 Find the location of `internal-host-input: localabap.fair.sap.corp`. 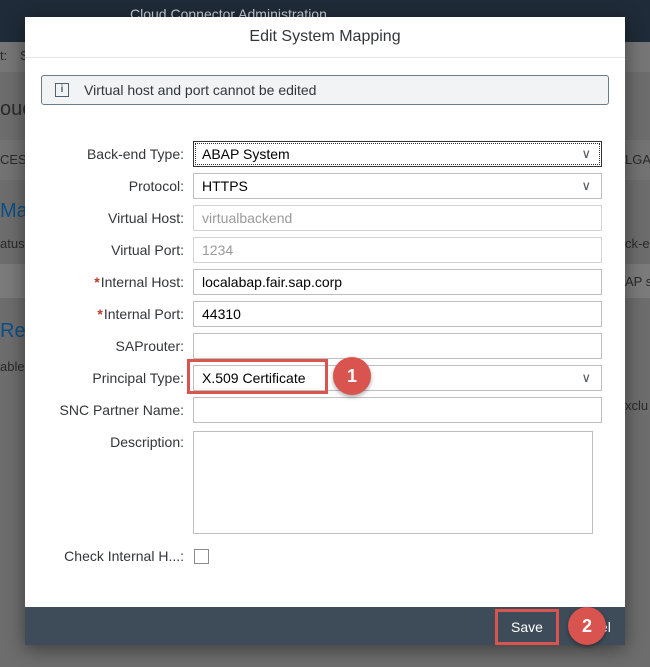

internal-host-input: localabap.fair.sap.corp is located at coordinates (397, 282).